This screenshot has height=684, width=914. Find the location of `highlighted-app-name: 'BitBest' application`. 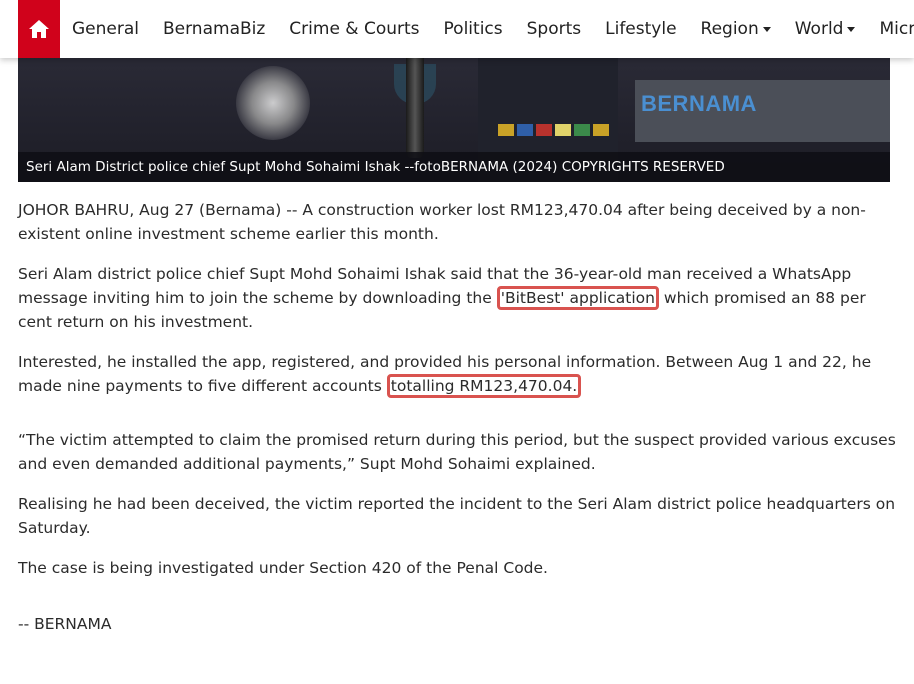

highlighted-app-name: 'BitBest' application is located at coordinates (577, 298).